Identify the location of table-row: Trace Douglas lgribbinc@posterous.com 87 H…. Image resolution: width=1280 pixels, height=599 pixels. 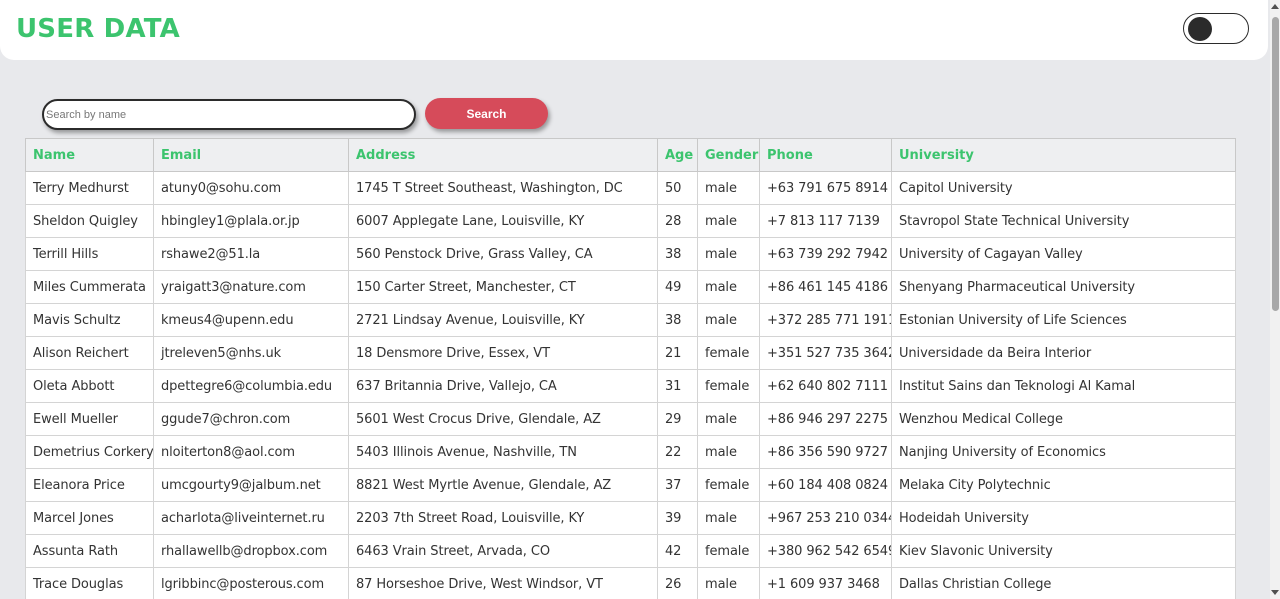
(630, 583).